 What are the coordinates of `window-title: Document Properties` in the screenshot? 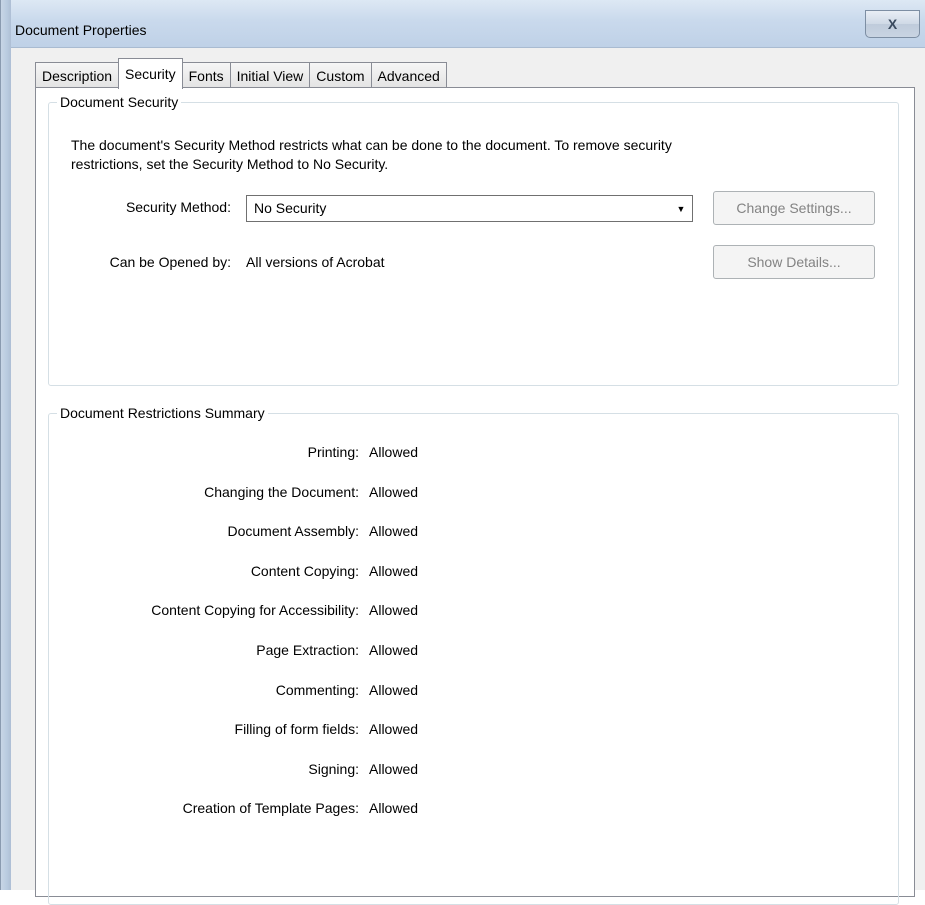 It's located at (81, 30).